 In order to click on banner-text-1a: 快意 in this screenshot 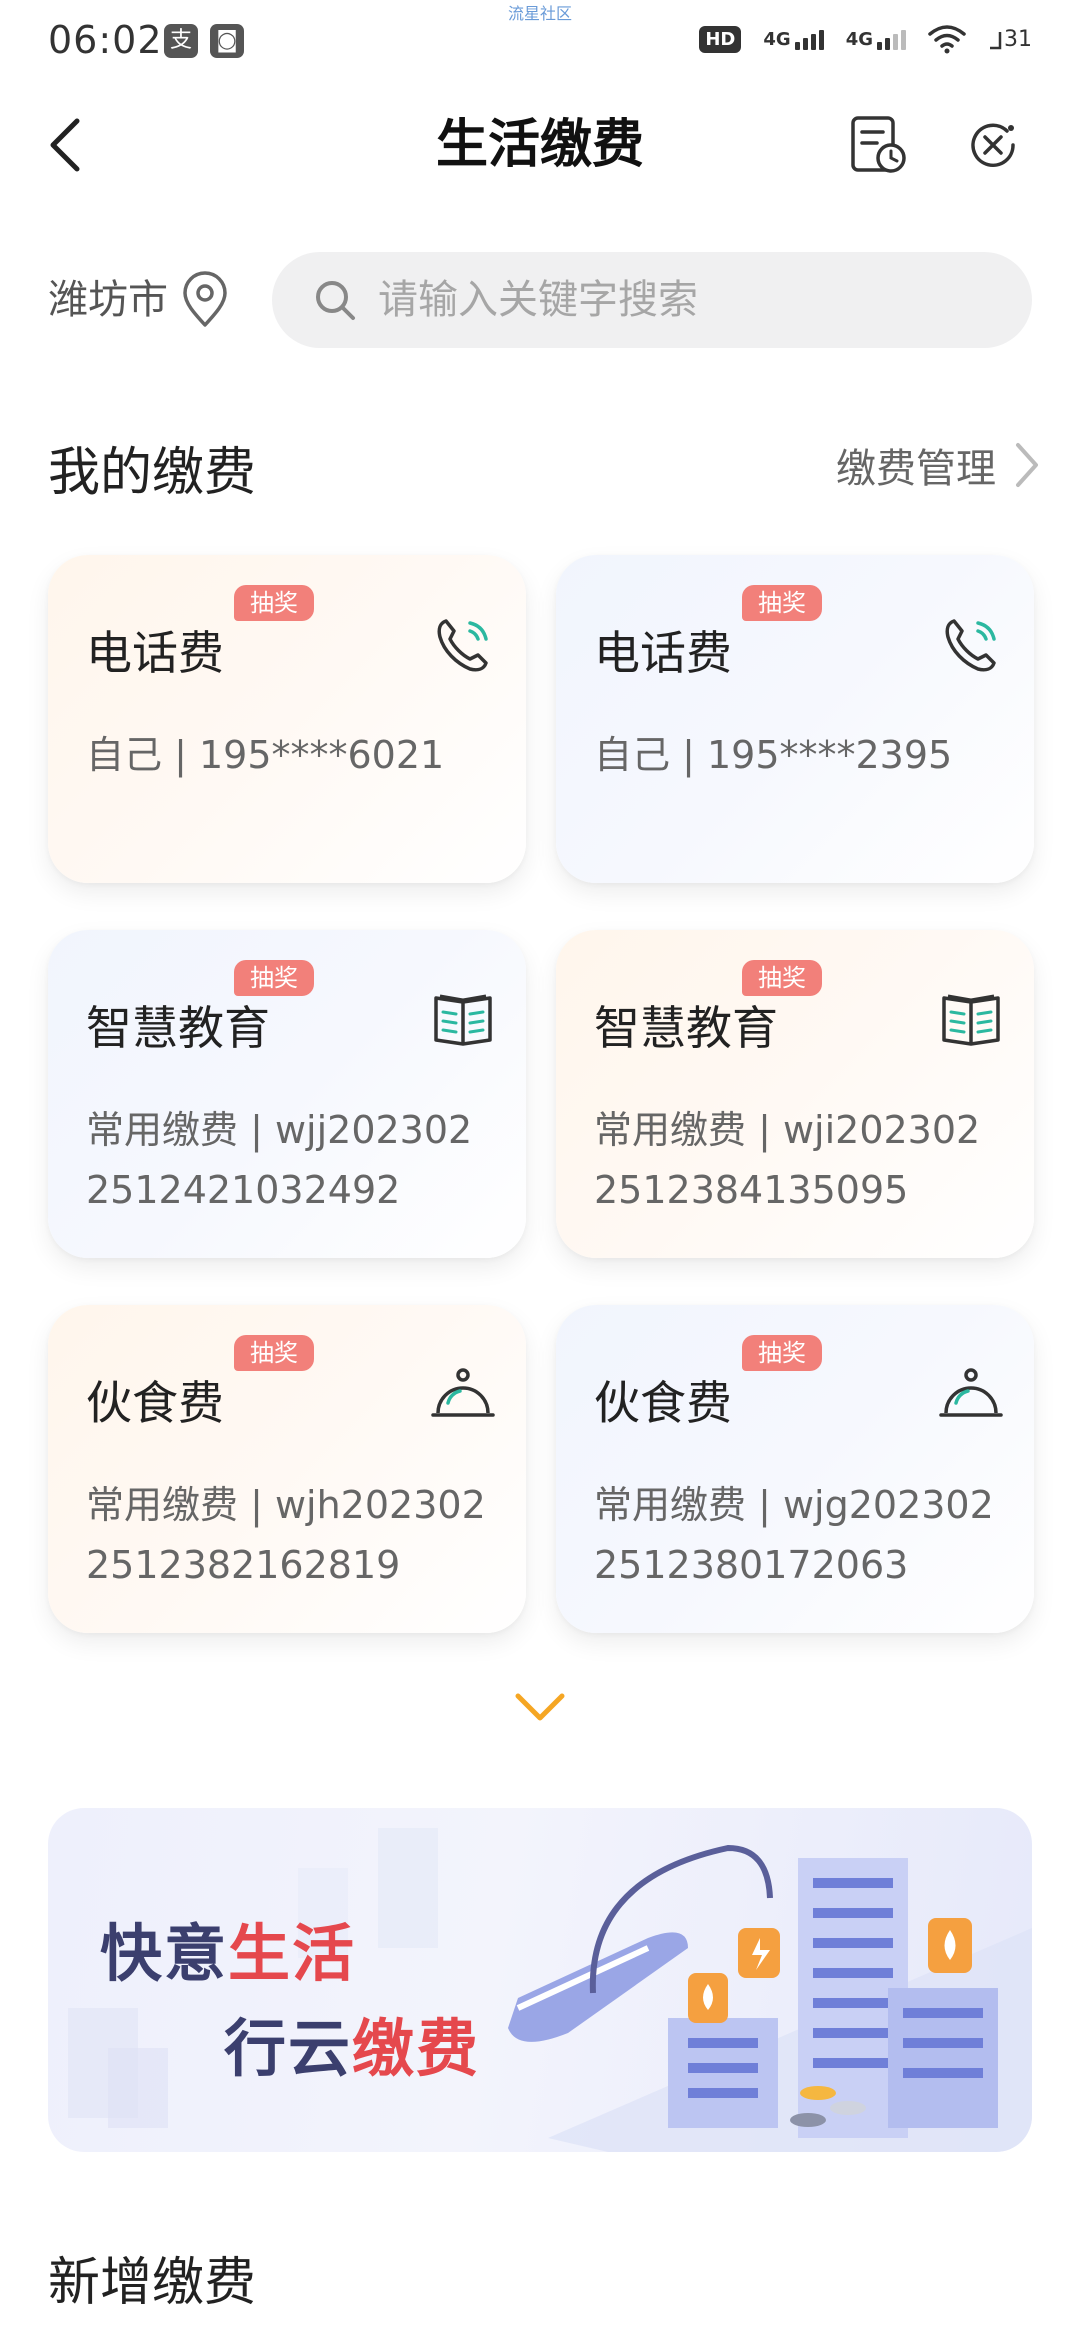, I will do `click(164, 1953)`.